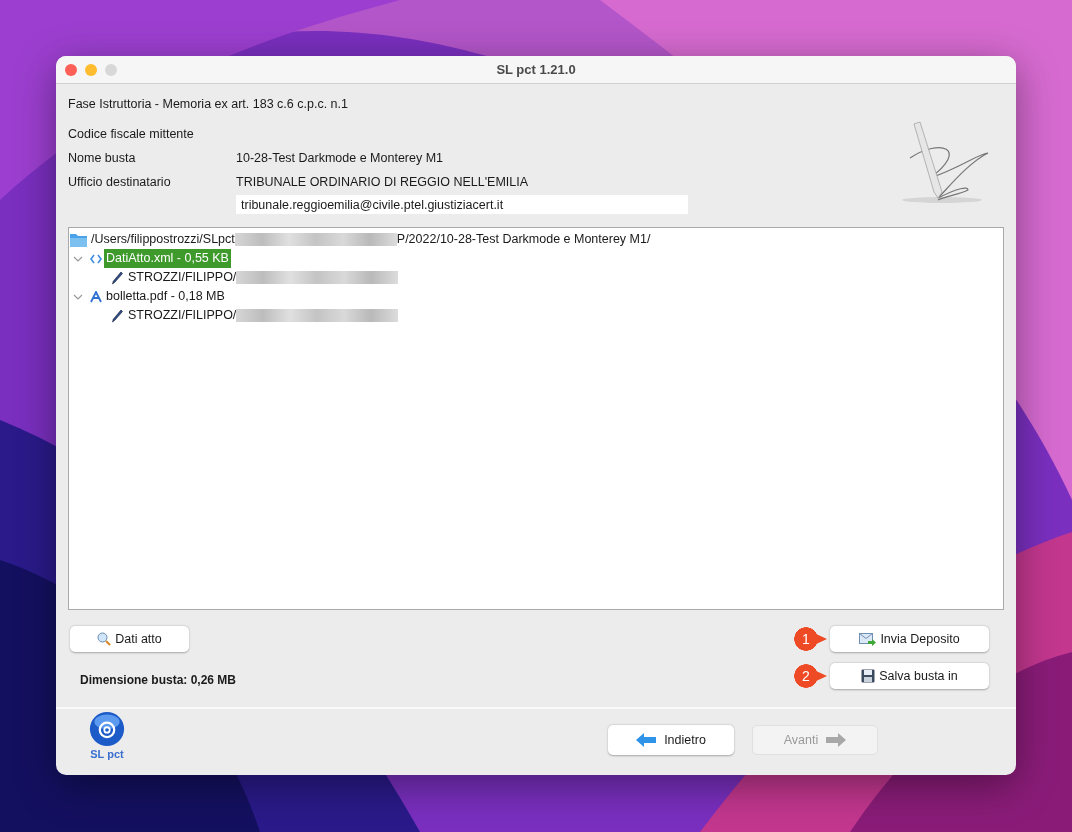 The image size is (1072, 832). Describe the element at coordinates (165, 296) in the screenshot. I see `tree-item: bolletta.pdf - 0,18 MB` at that location.